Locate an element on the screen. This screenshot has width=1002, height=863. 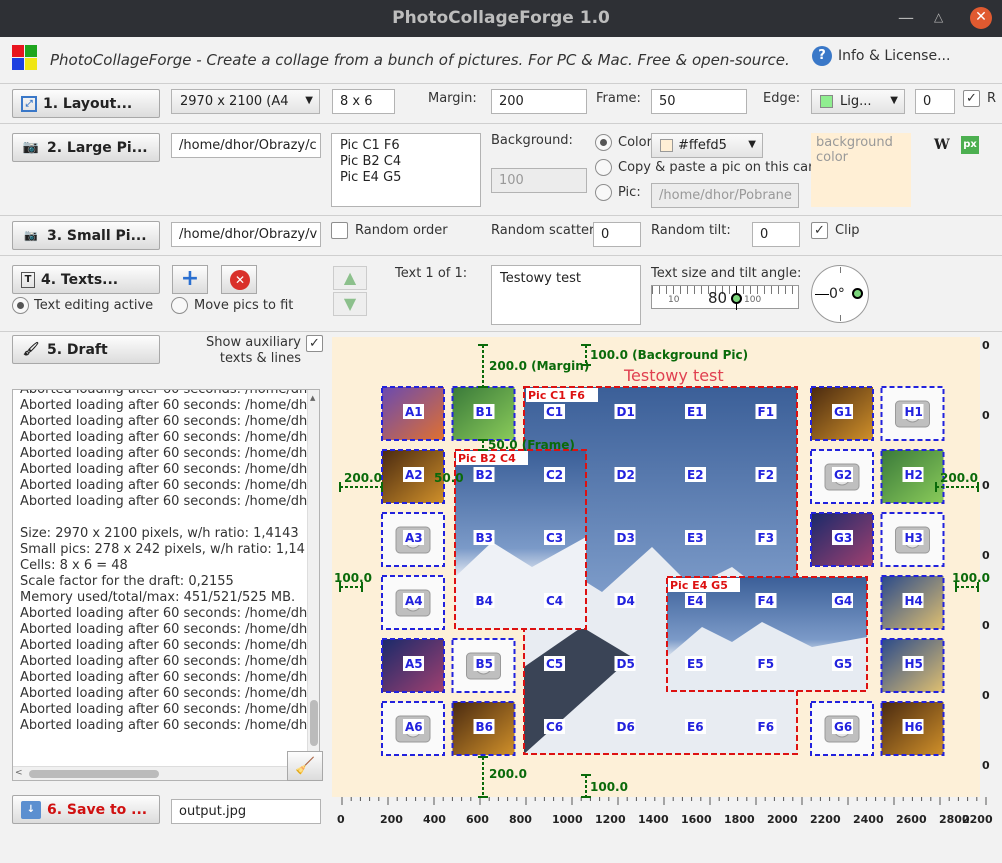
maximize-icon: △ is located at coordinates (938, 17).